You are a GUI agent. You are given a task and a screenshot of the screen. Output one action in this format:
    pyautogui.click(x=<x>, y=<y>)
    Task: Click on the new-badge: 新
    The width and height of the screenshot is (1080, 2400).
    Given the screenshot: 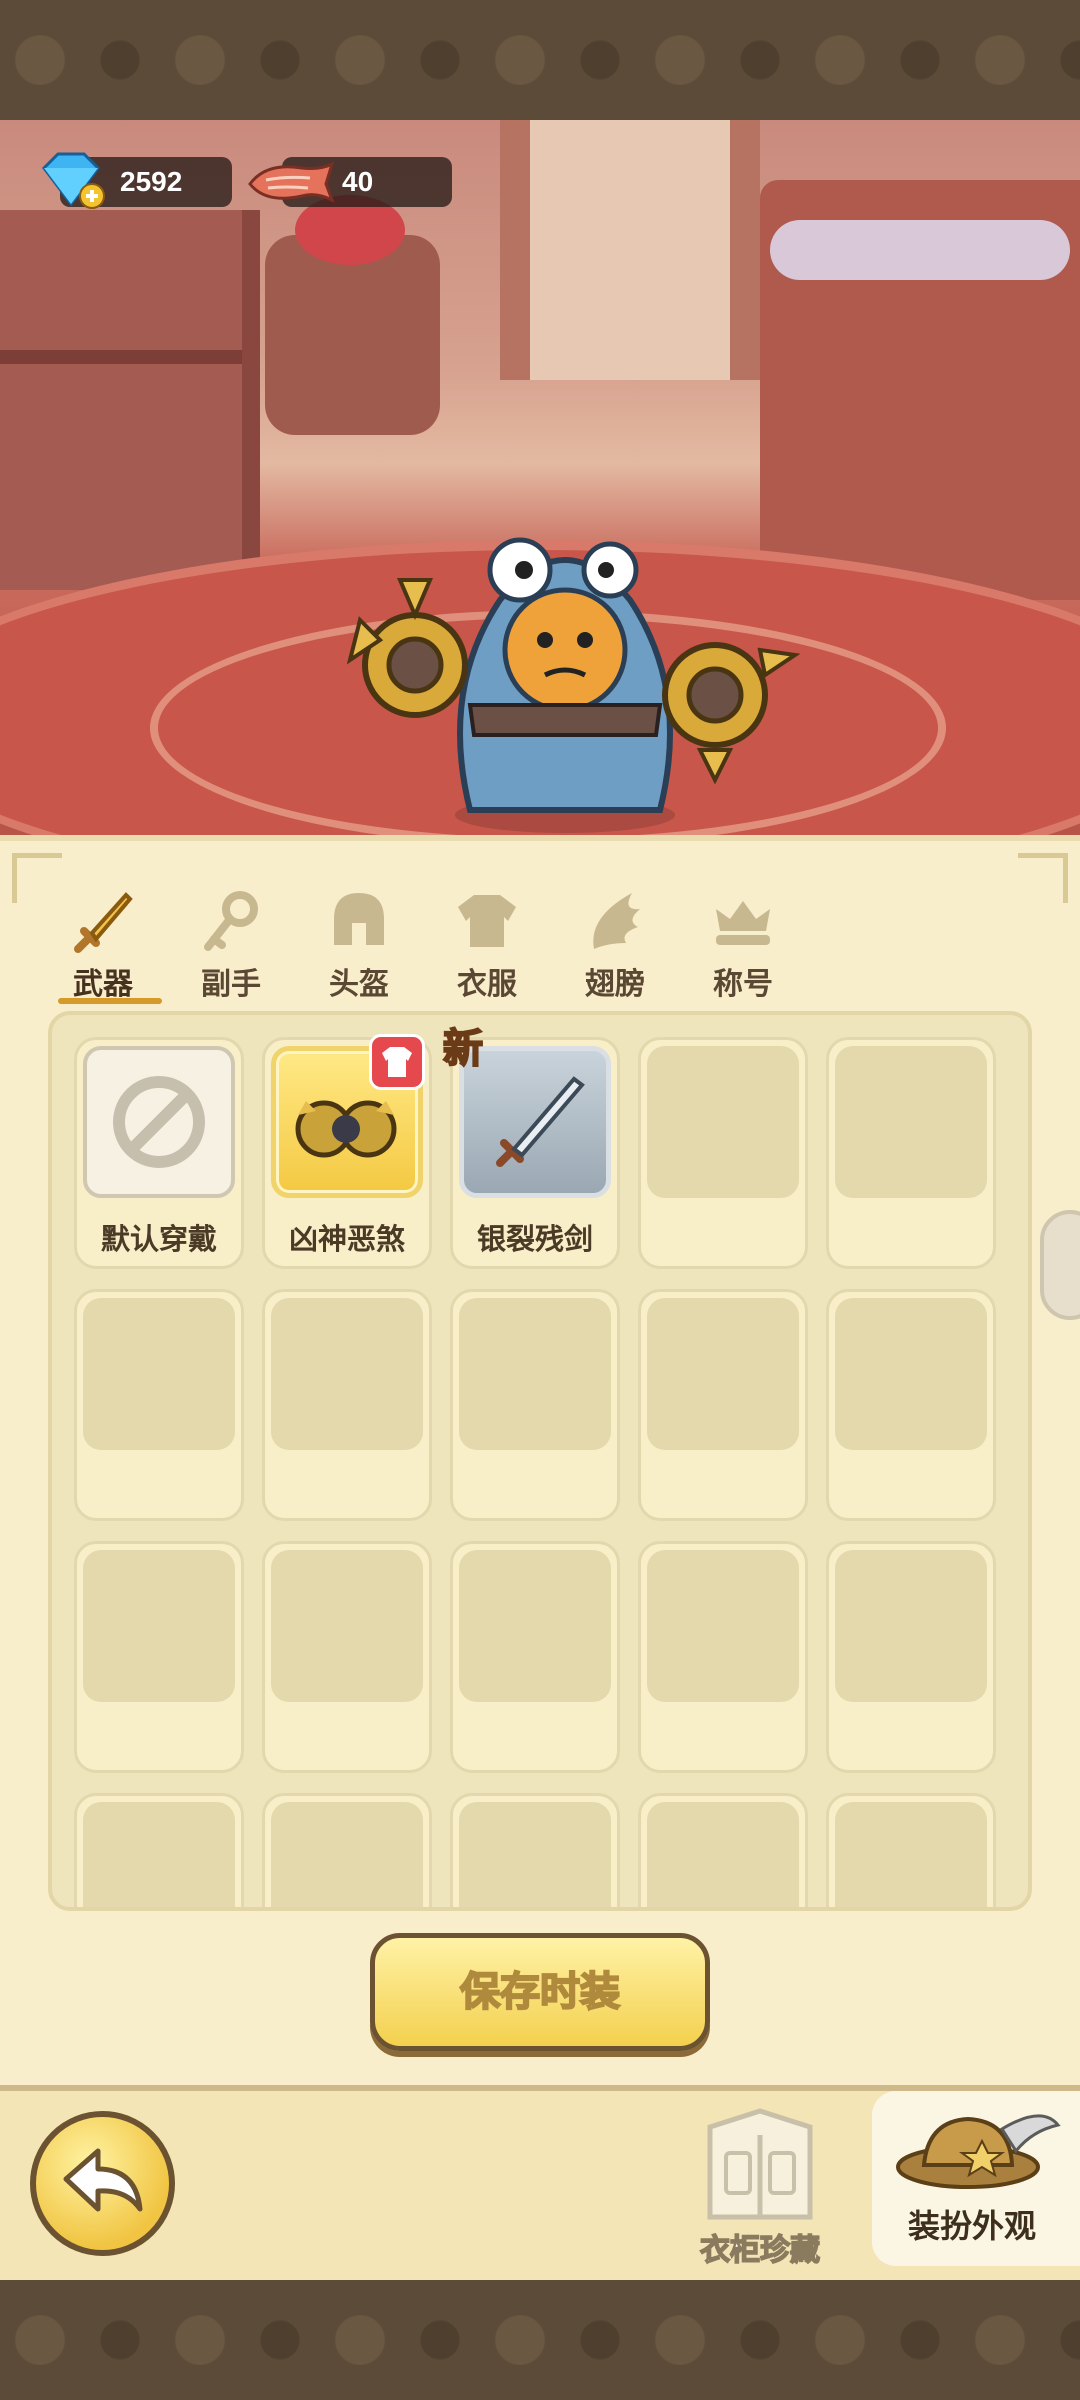 What is the action you would take?
    pyautogui.click(x=463, y=1049)
    